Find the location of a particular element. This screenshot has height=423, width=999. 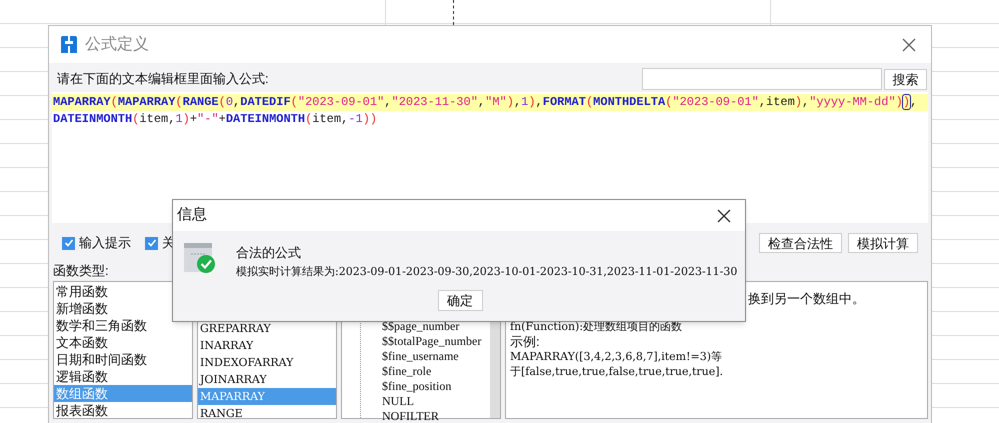

tree-item: NOFILTER is located at coordinates (410, 416).